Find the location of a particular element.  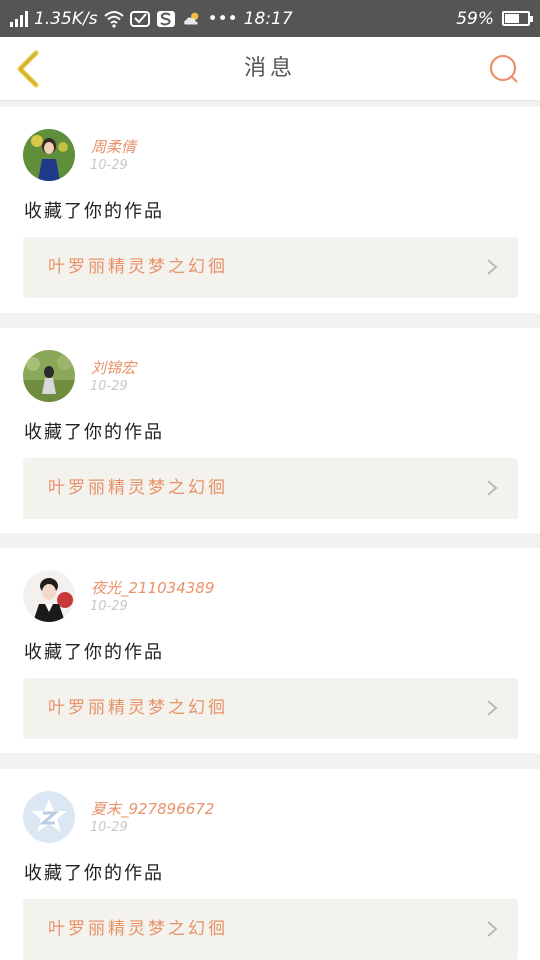

s-app-icon is located at coordinates (165, 18).